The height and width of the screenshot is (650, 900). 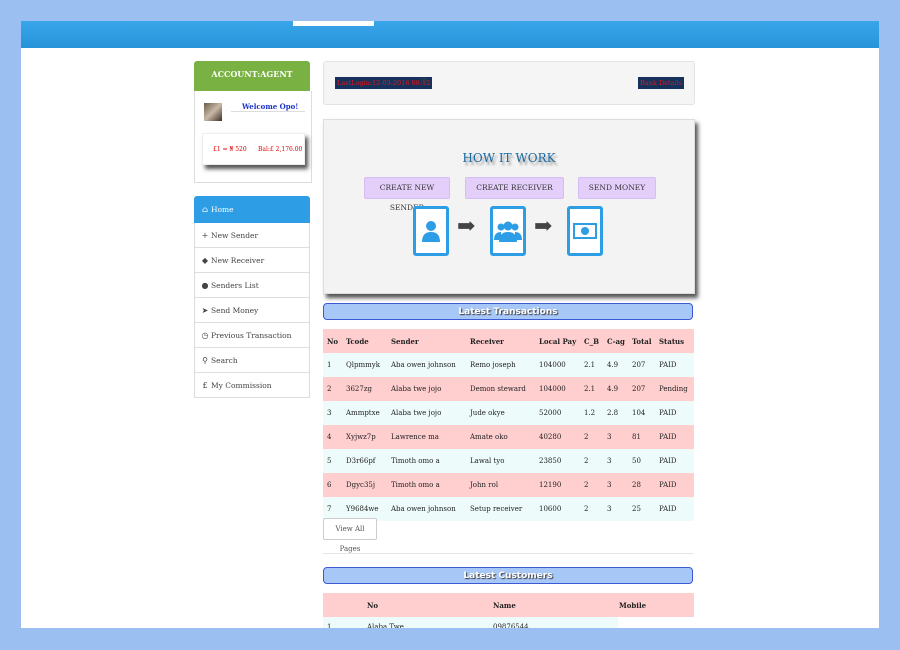 What do you see at coordinates (674, 389) in the screenshot?
I see `table-cell: Pending` at bounding box center [674, 389].